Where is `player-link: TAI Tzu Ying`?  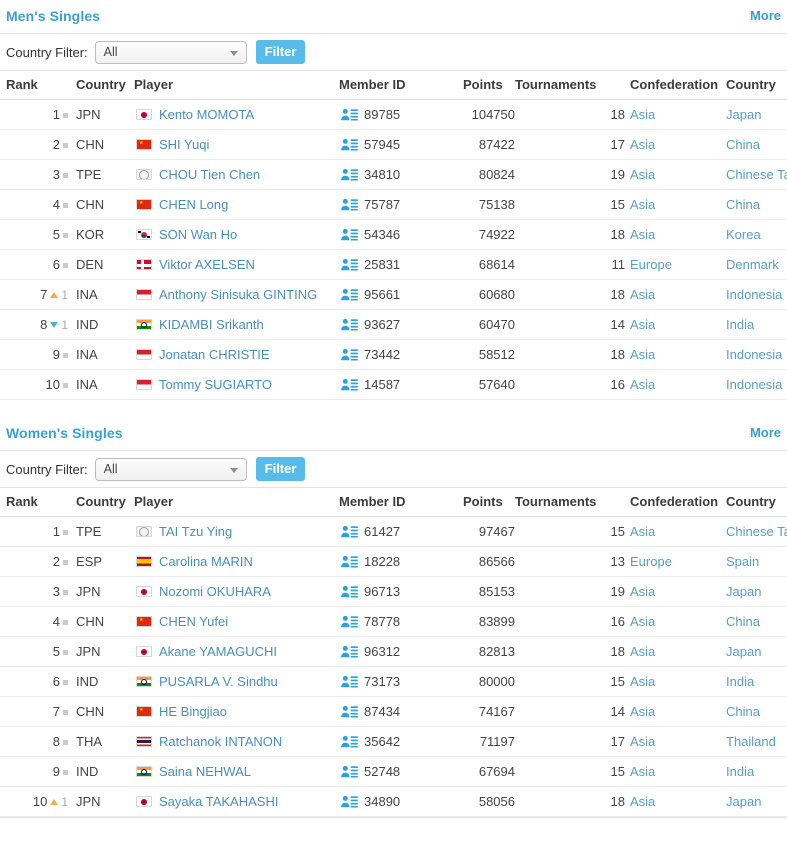 player-link: TAI Tzu Ying is located at coordinates (195, 531).